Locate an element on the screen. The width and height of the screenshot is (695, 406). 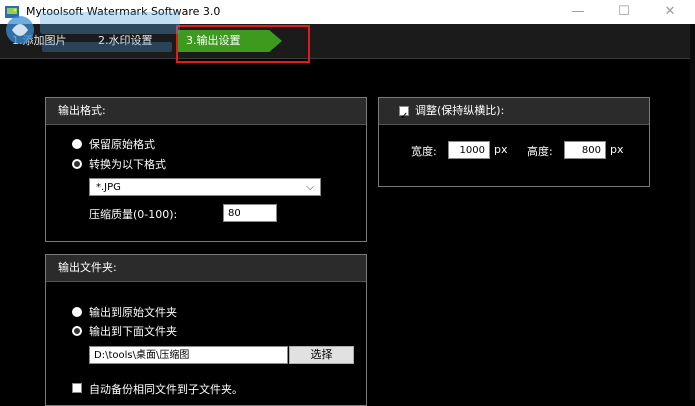
maximize-button: ☐ is located at coordinates (624, 12).